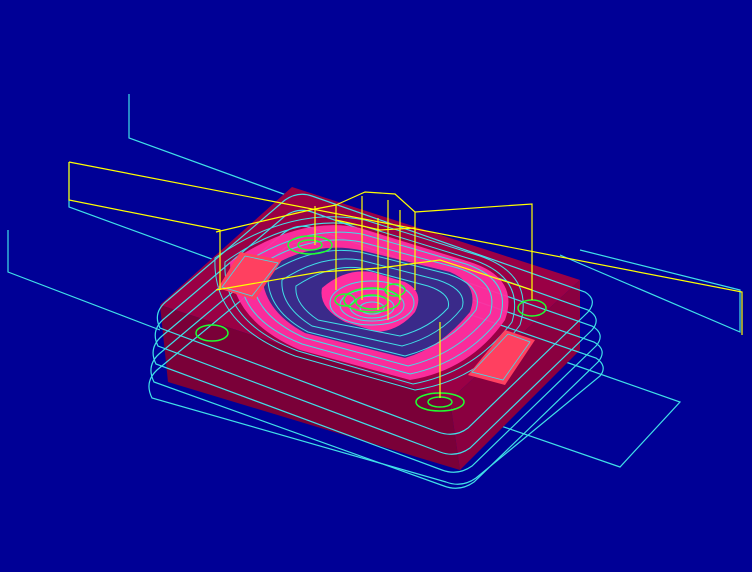 Image resolution: width=752 pixels, height=572 pixels. I want to click on lead-in-path-far-left, so click(84, 280).